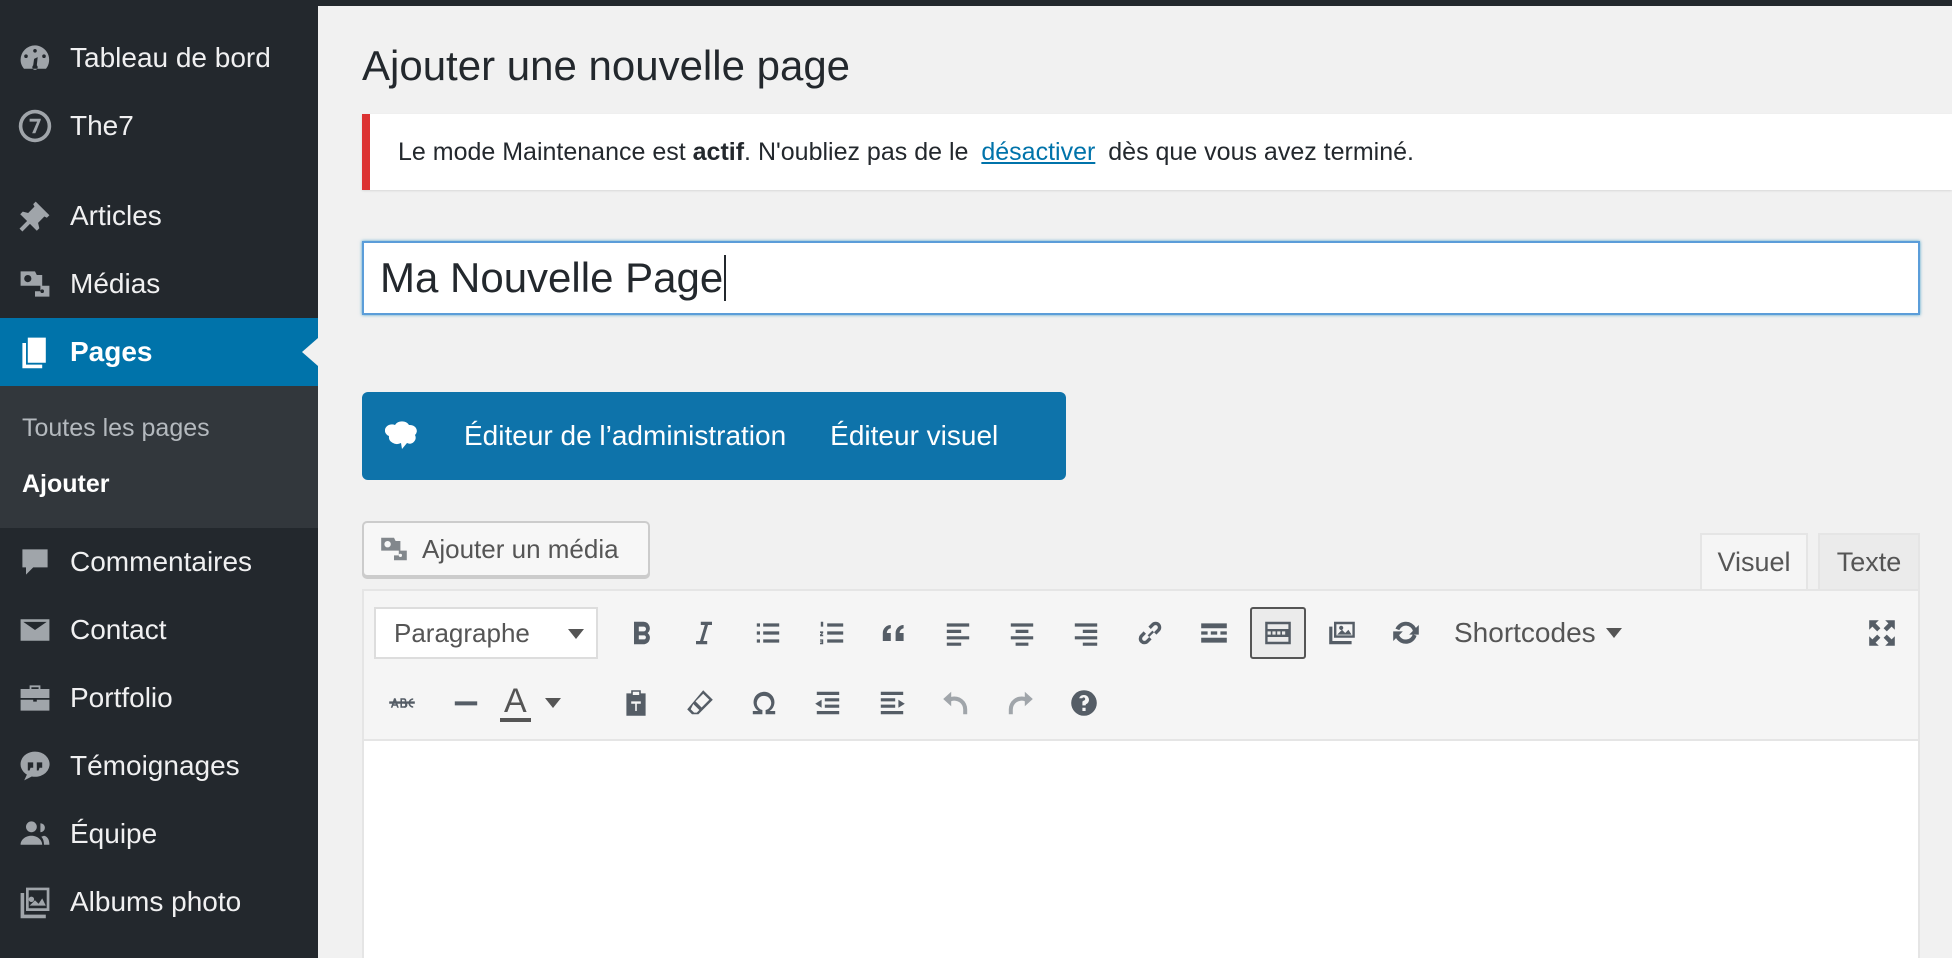  Describe the element at coordinates (914, 436) in the screenshot. I see `visual-editor-button: Éditeur visuel` at that location.